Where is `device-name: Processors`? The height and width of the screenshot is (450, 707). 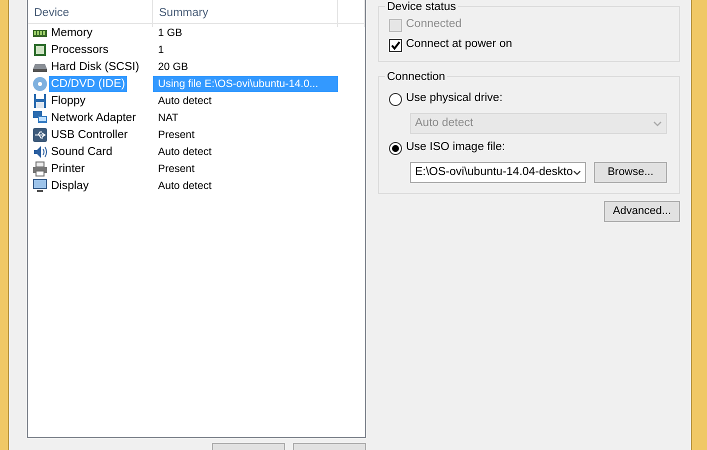 device-name: Processors is located at coordinates (80, 50).